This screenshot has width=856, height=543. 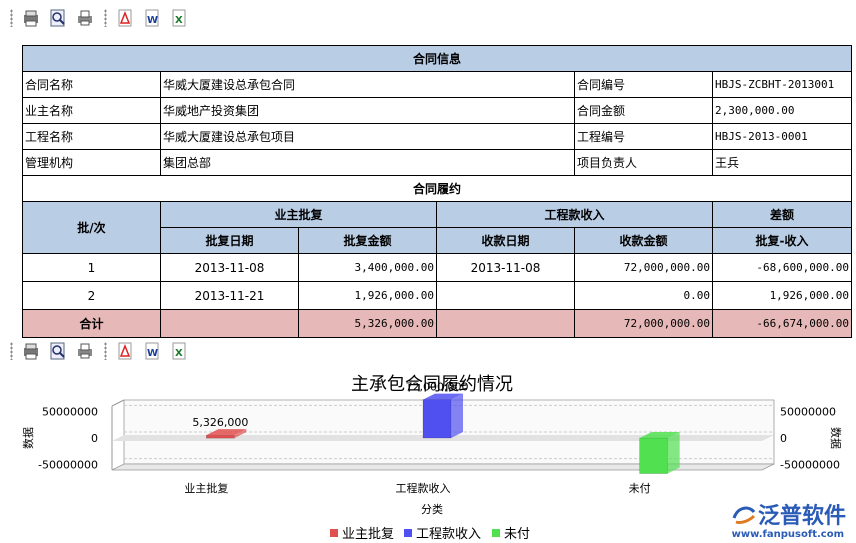 I want to click on group-header-diff: 差额, so click(x=782, y=214).